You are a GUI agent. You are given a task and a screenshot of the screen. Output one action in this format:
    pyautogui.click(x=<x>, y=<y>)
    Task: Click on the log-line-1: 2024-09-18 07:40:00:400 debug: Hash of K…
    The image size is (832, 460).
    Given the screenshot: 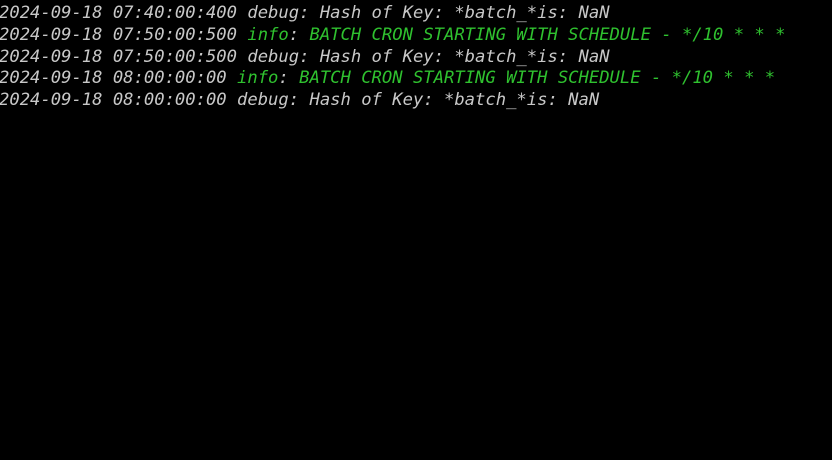 What is the action you would take?
    pyautogui.click(x=305, y=13)
    